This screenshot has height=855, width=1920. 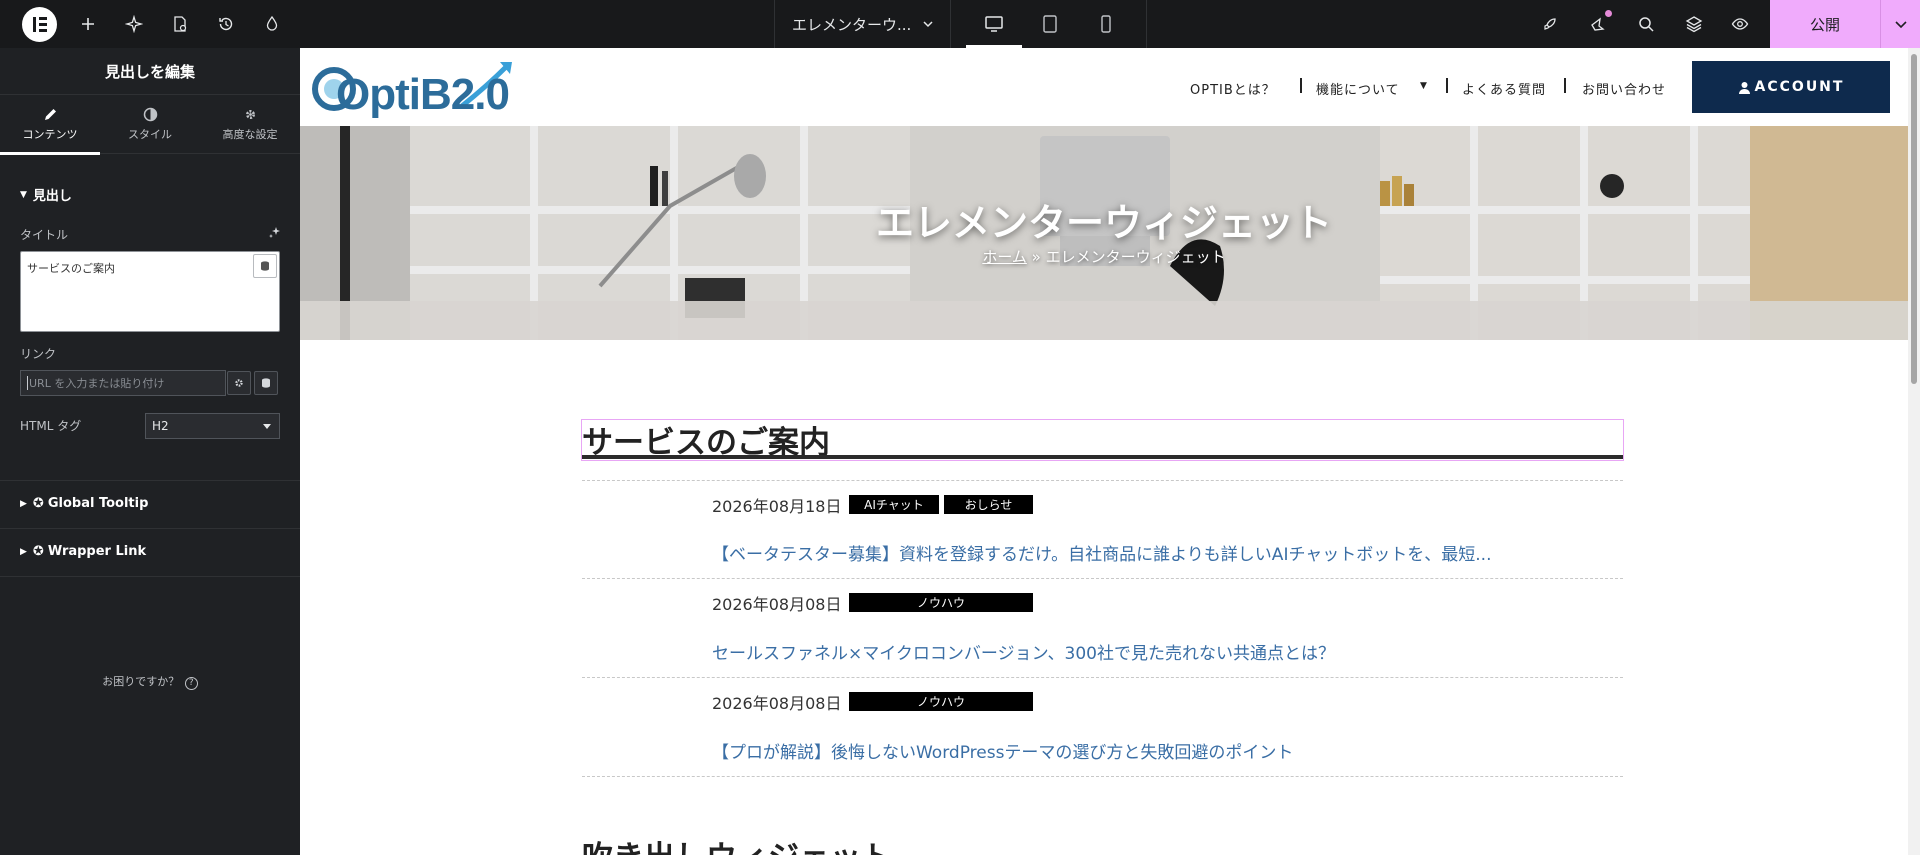 I want to click on publish-button: 公開, so click(x=1825, y=24).